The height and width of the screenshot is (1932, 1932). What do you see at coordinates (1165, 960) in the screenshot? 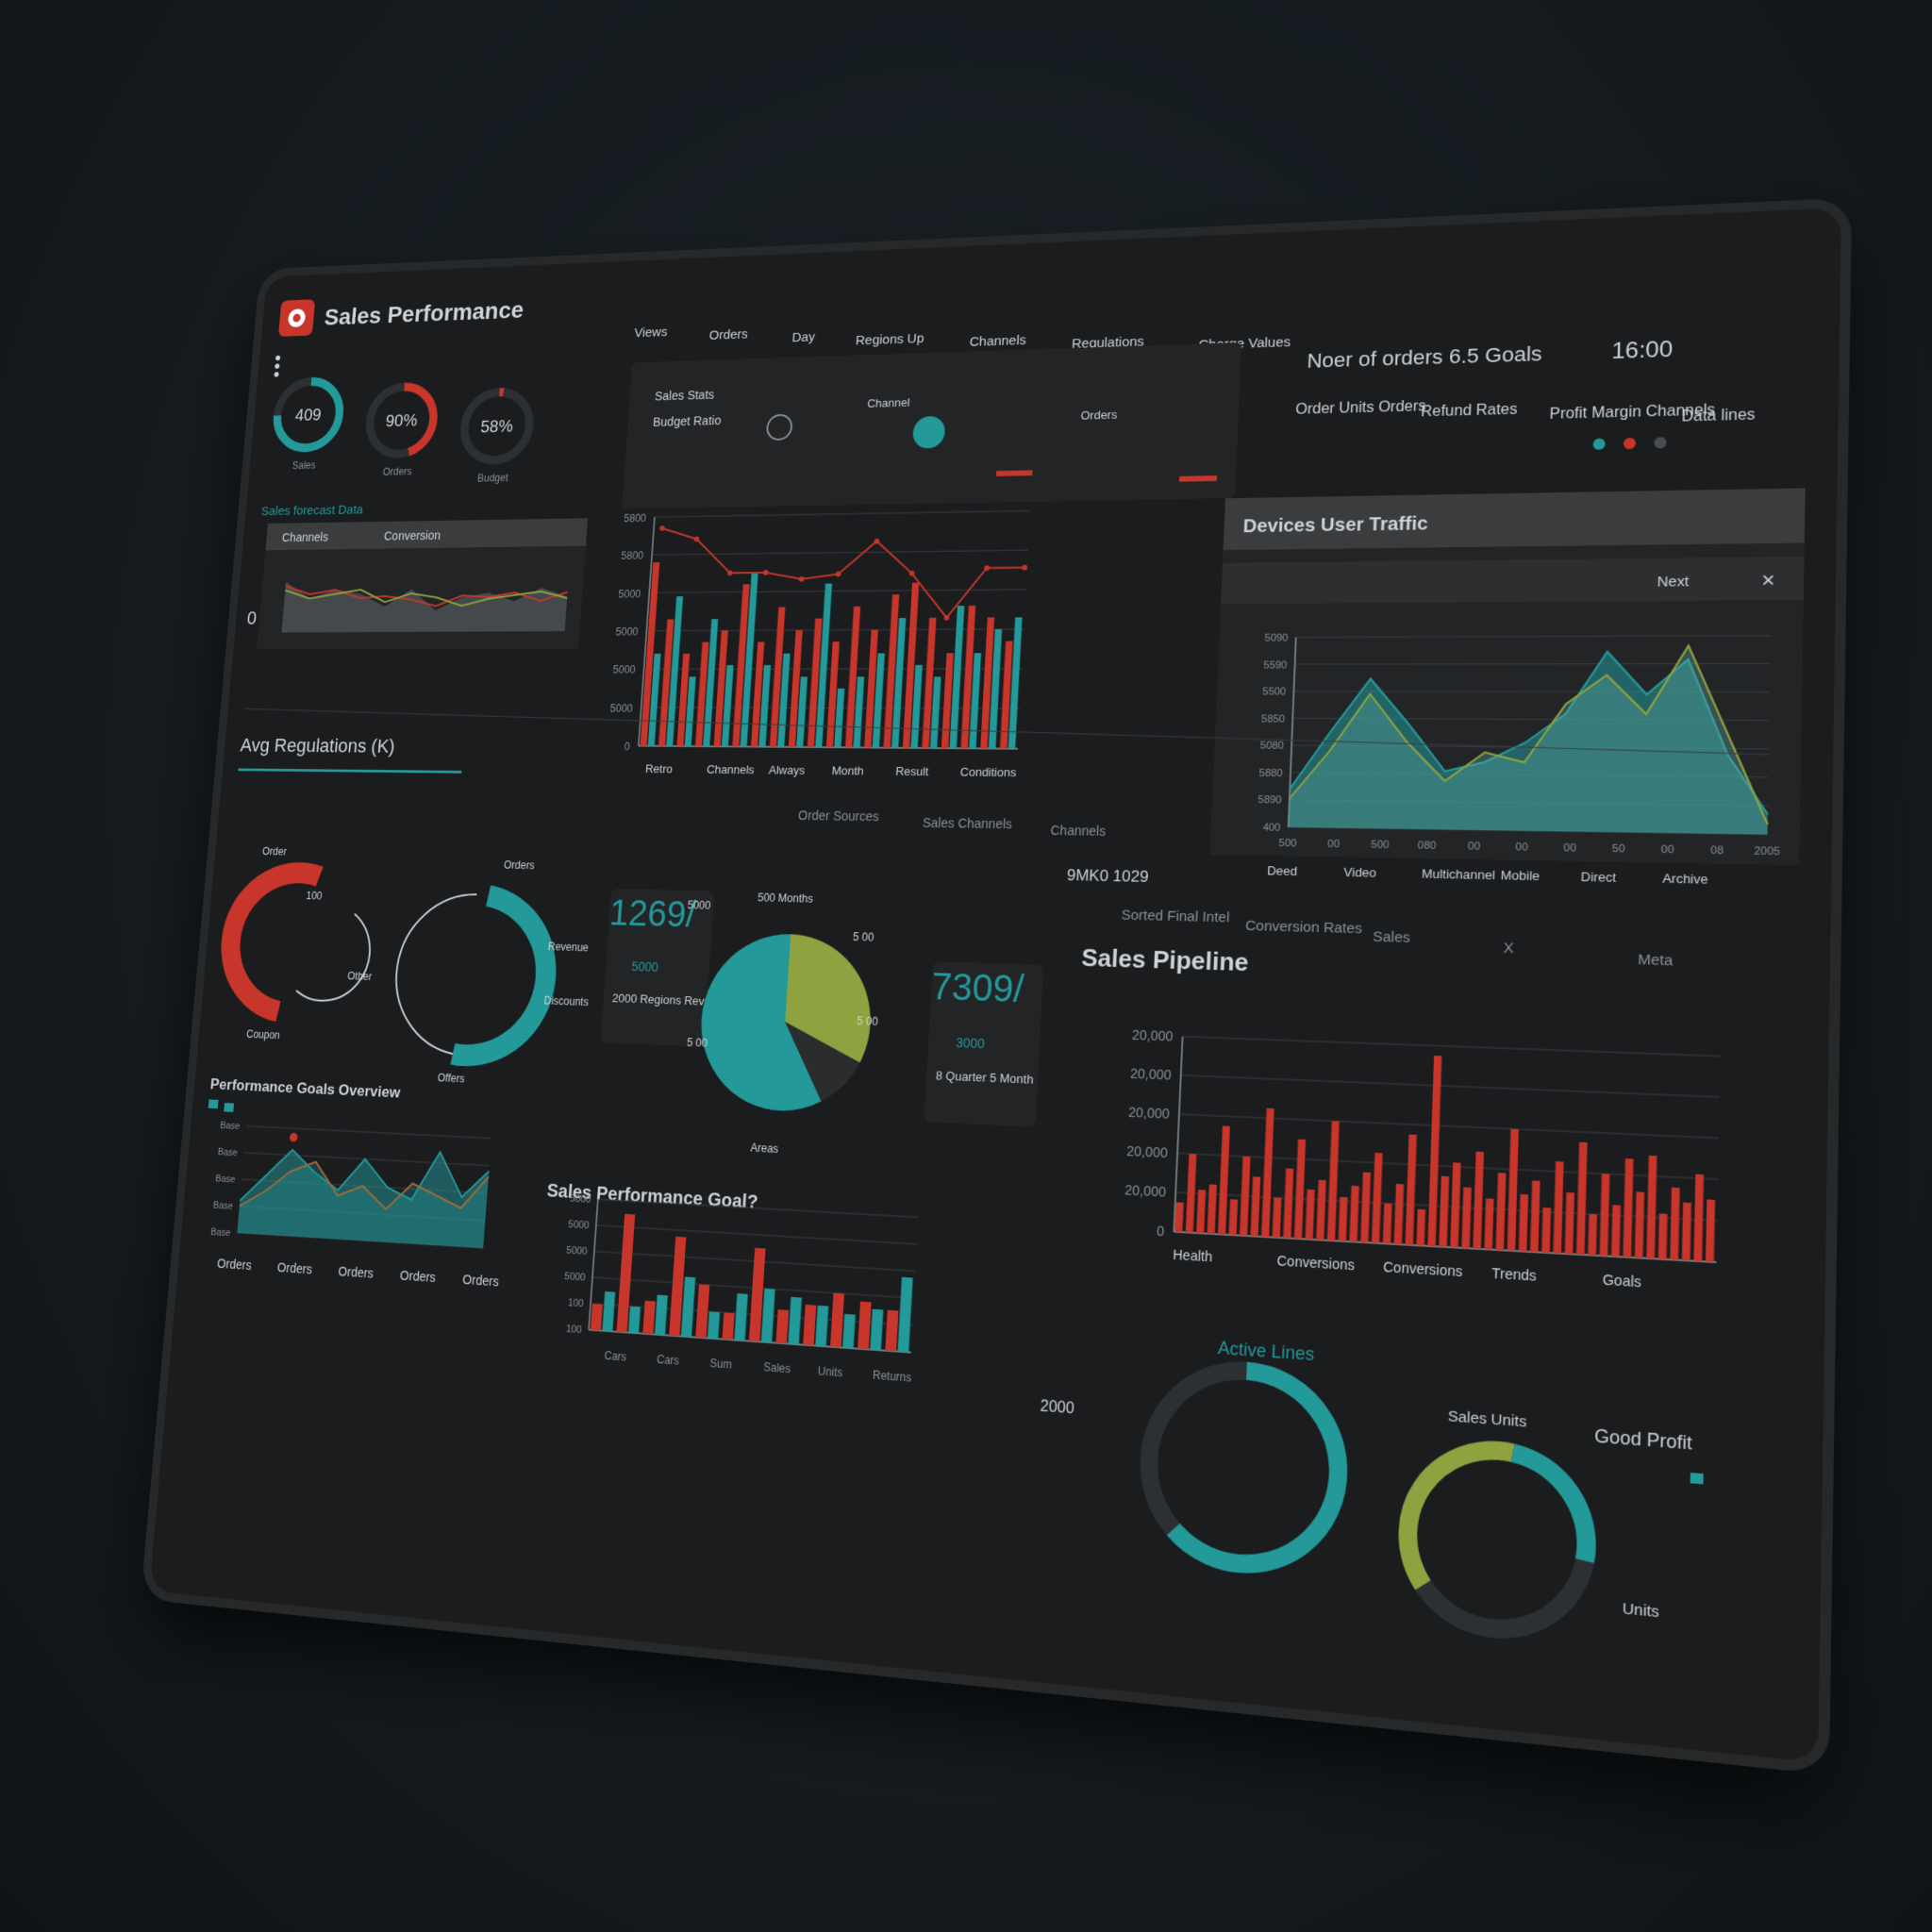
I see `sales-pipeline-title: Sales Pipeline` at bounding box center [1165, 960].